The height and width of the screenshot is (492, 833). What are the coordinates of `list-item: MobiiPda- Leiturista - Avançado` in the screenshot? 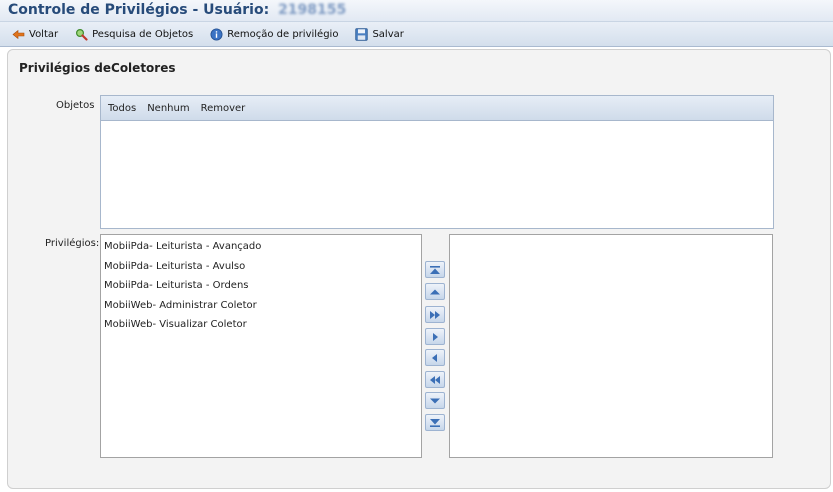 It's located at (261, 247).